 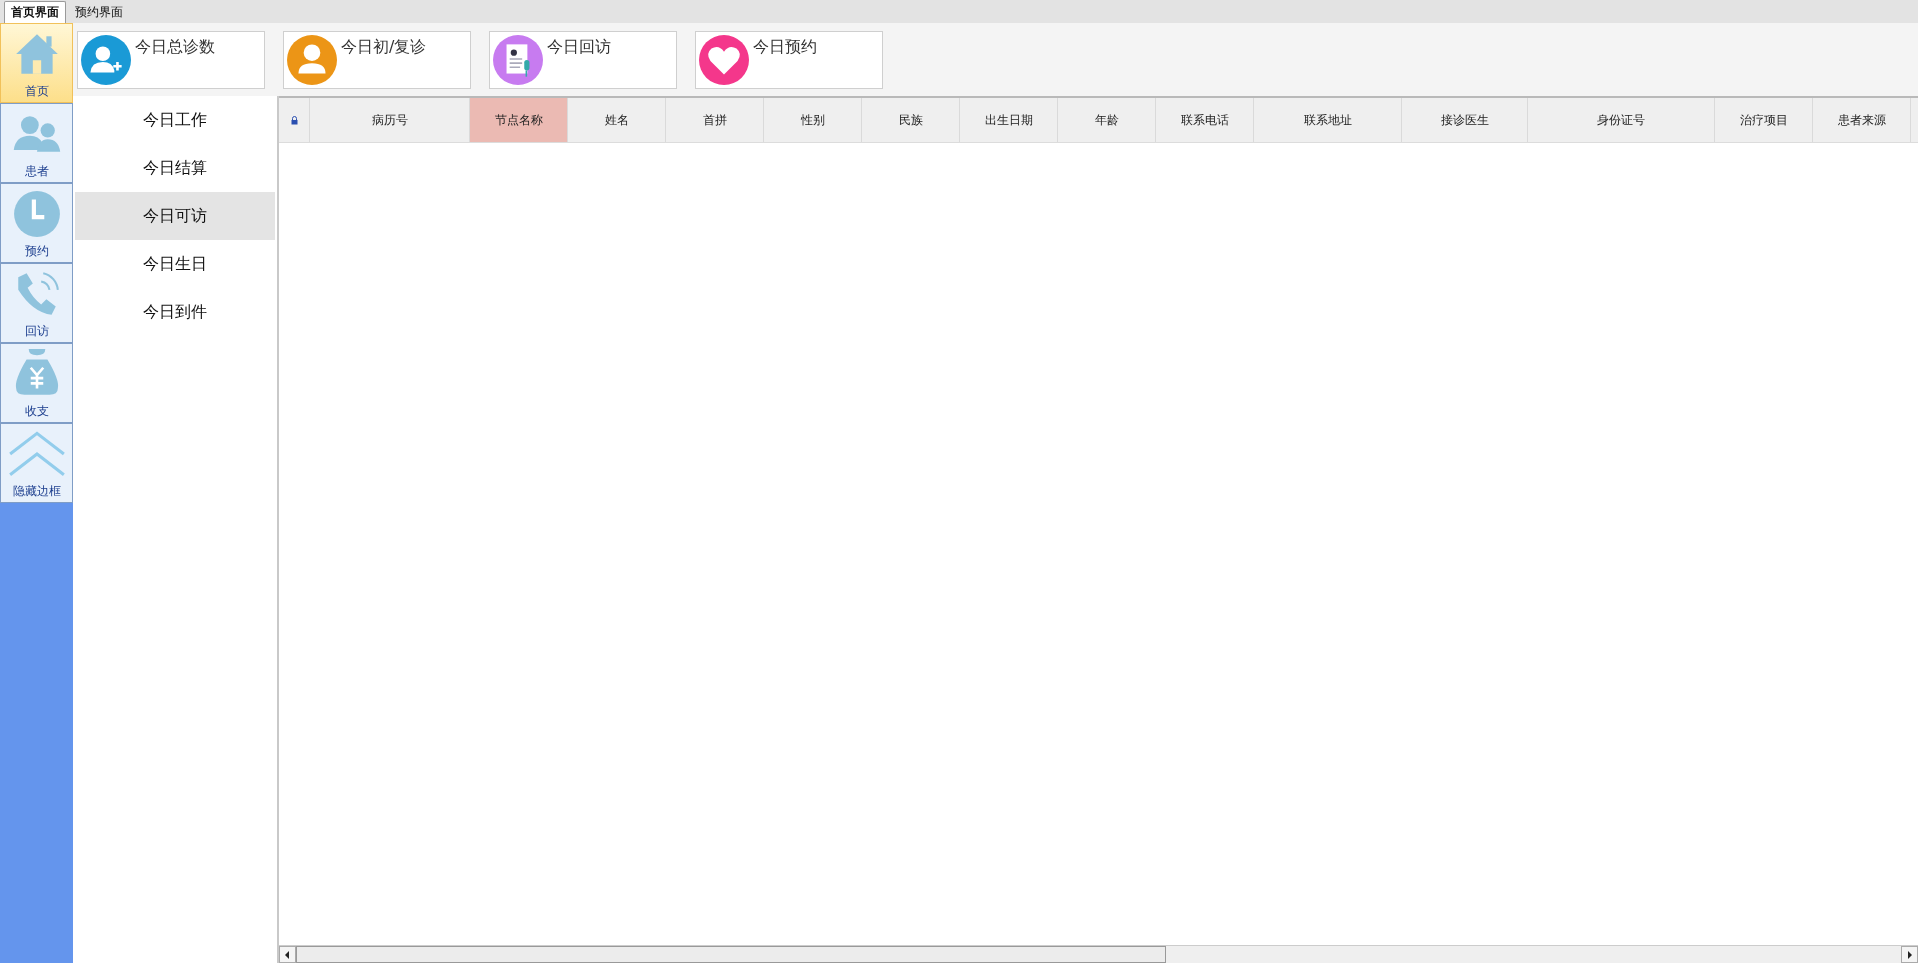 What do you see at coordinates (1009, 120) in the screenshot?
I see `column-header: 出生日期` at bounding box center [1009, 120].